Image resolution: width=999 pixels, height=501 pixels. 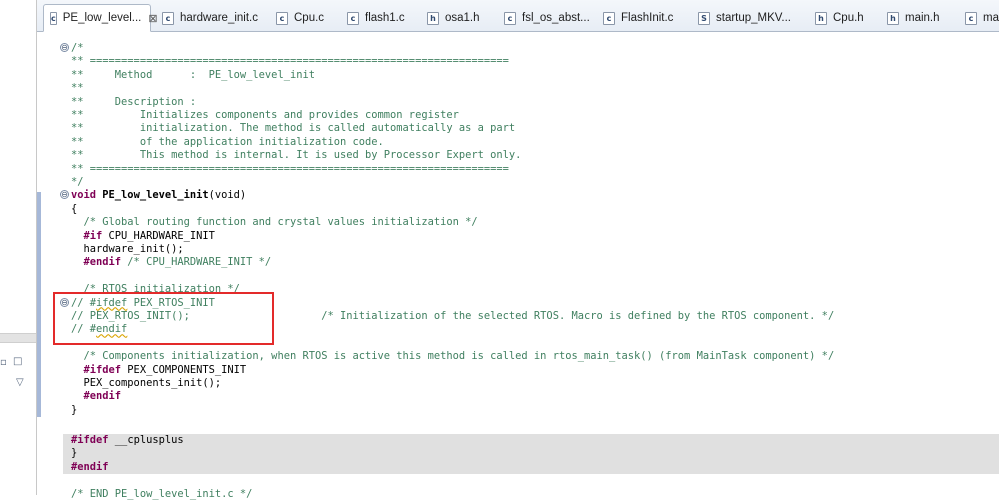 I want to click on changed-lines-marker, so click(x=39, y=304).